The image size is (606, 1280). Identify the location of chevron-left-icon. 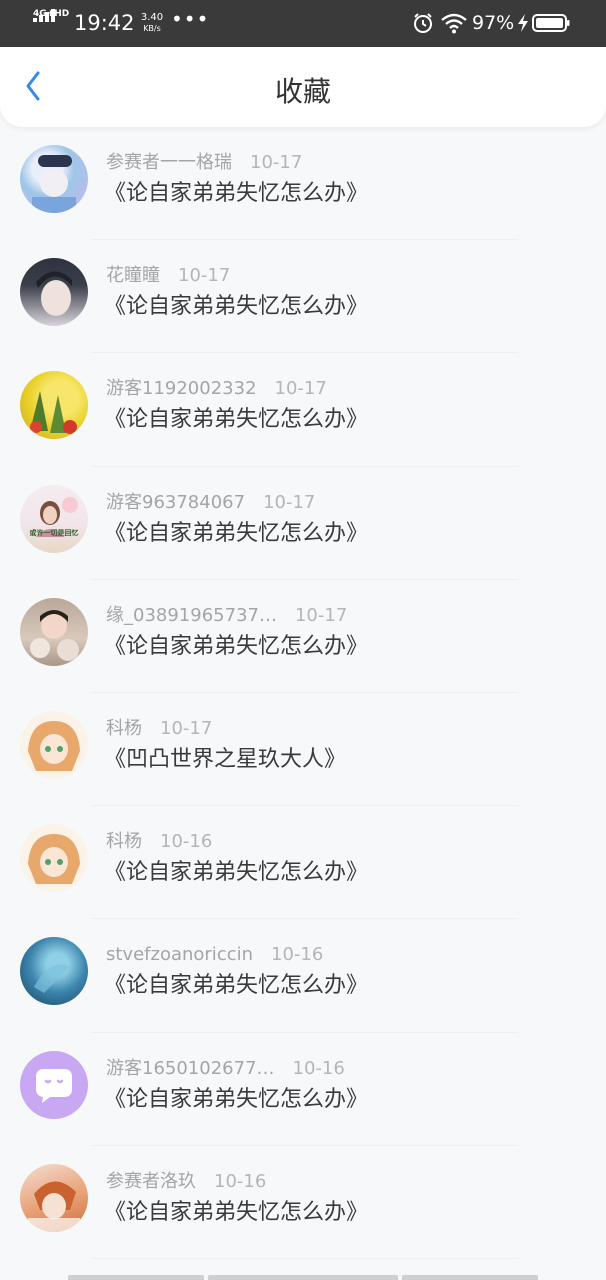
(33, 86).